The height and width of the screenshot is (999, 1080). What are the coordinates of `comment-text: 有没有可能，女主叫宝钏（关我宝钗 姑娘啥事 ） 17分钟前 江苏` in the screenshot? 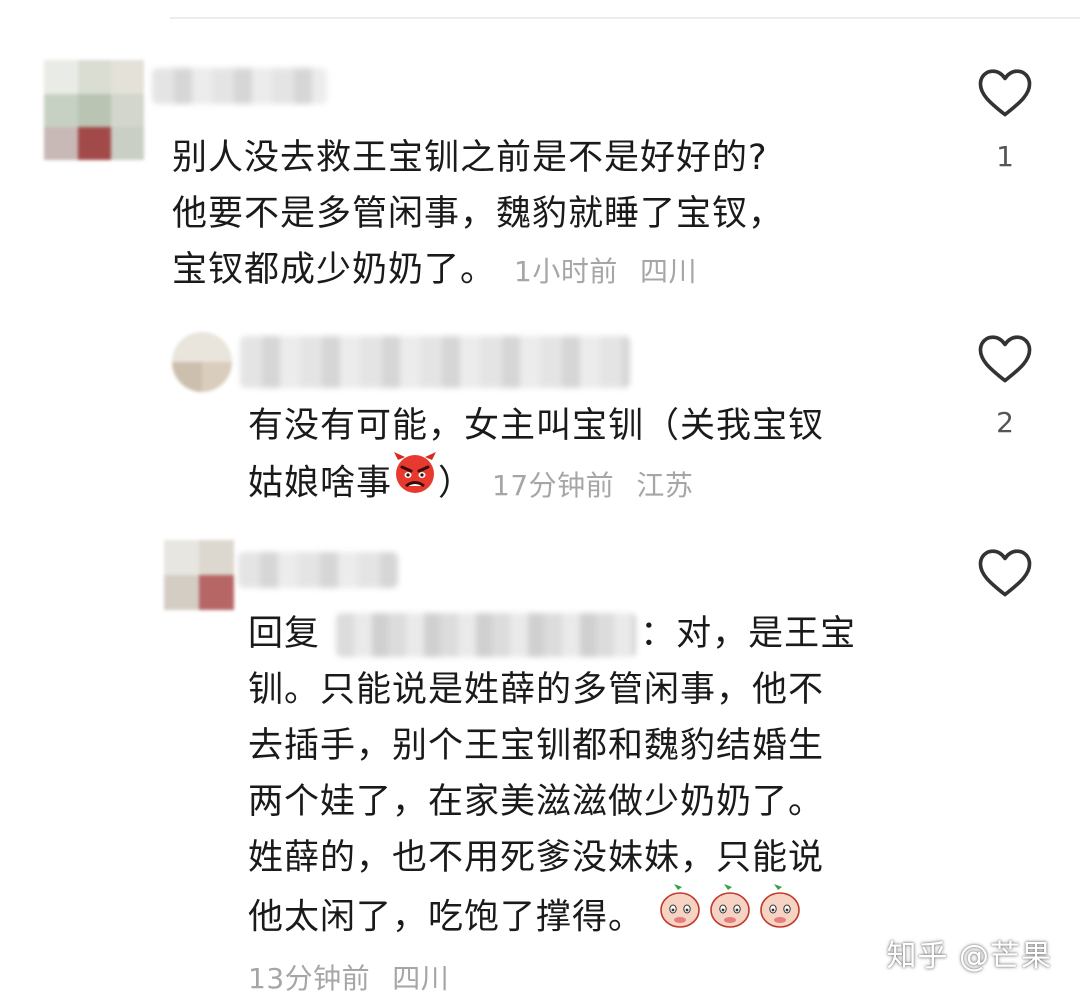 It's located at (536, 456).